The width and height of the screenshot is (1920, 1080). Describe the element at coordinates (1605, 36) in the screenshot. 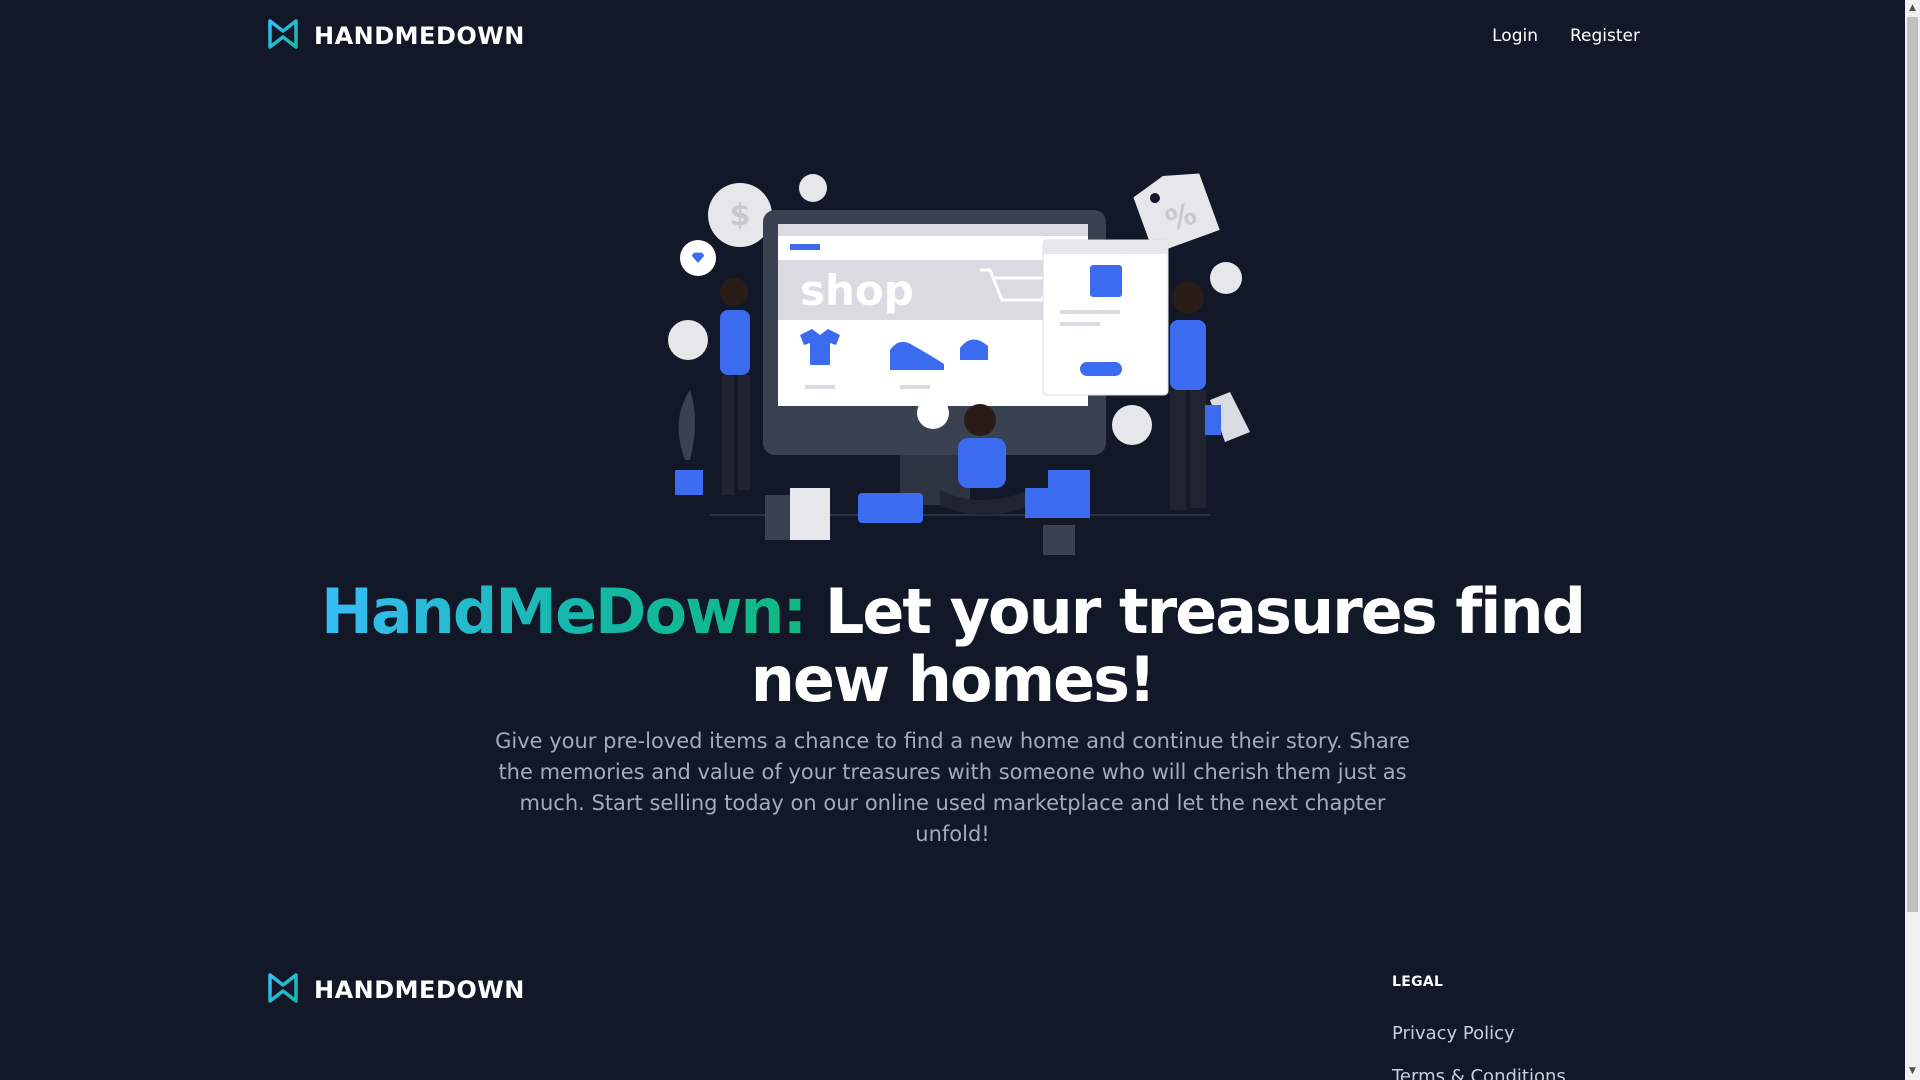

I see `register-link: Register` at that location.